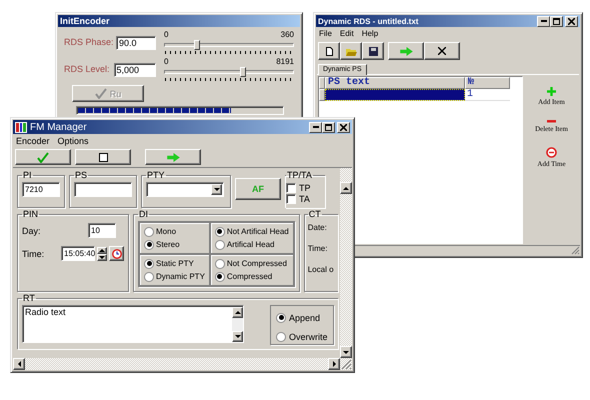 The height and width of the screenshot is (400, 590). I want to click on open-button, so click(351, 51).